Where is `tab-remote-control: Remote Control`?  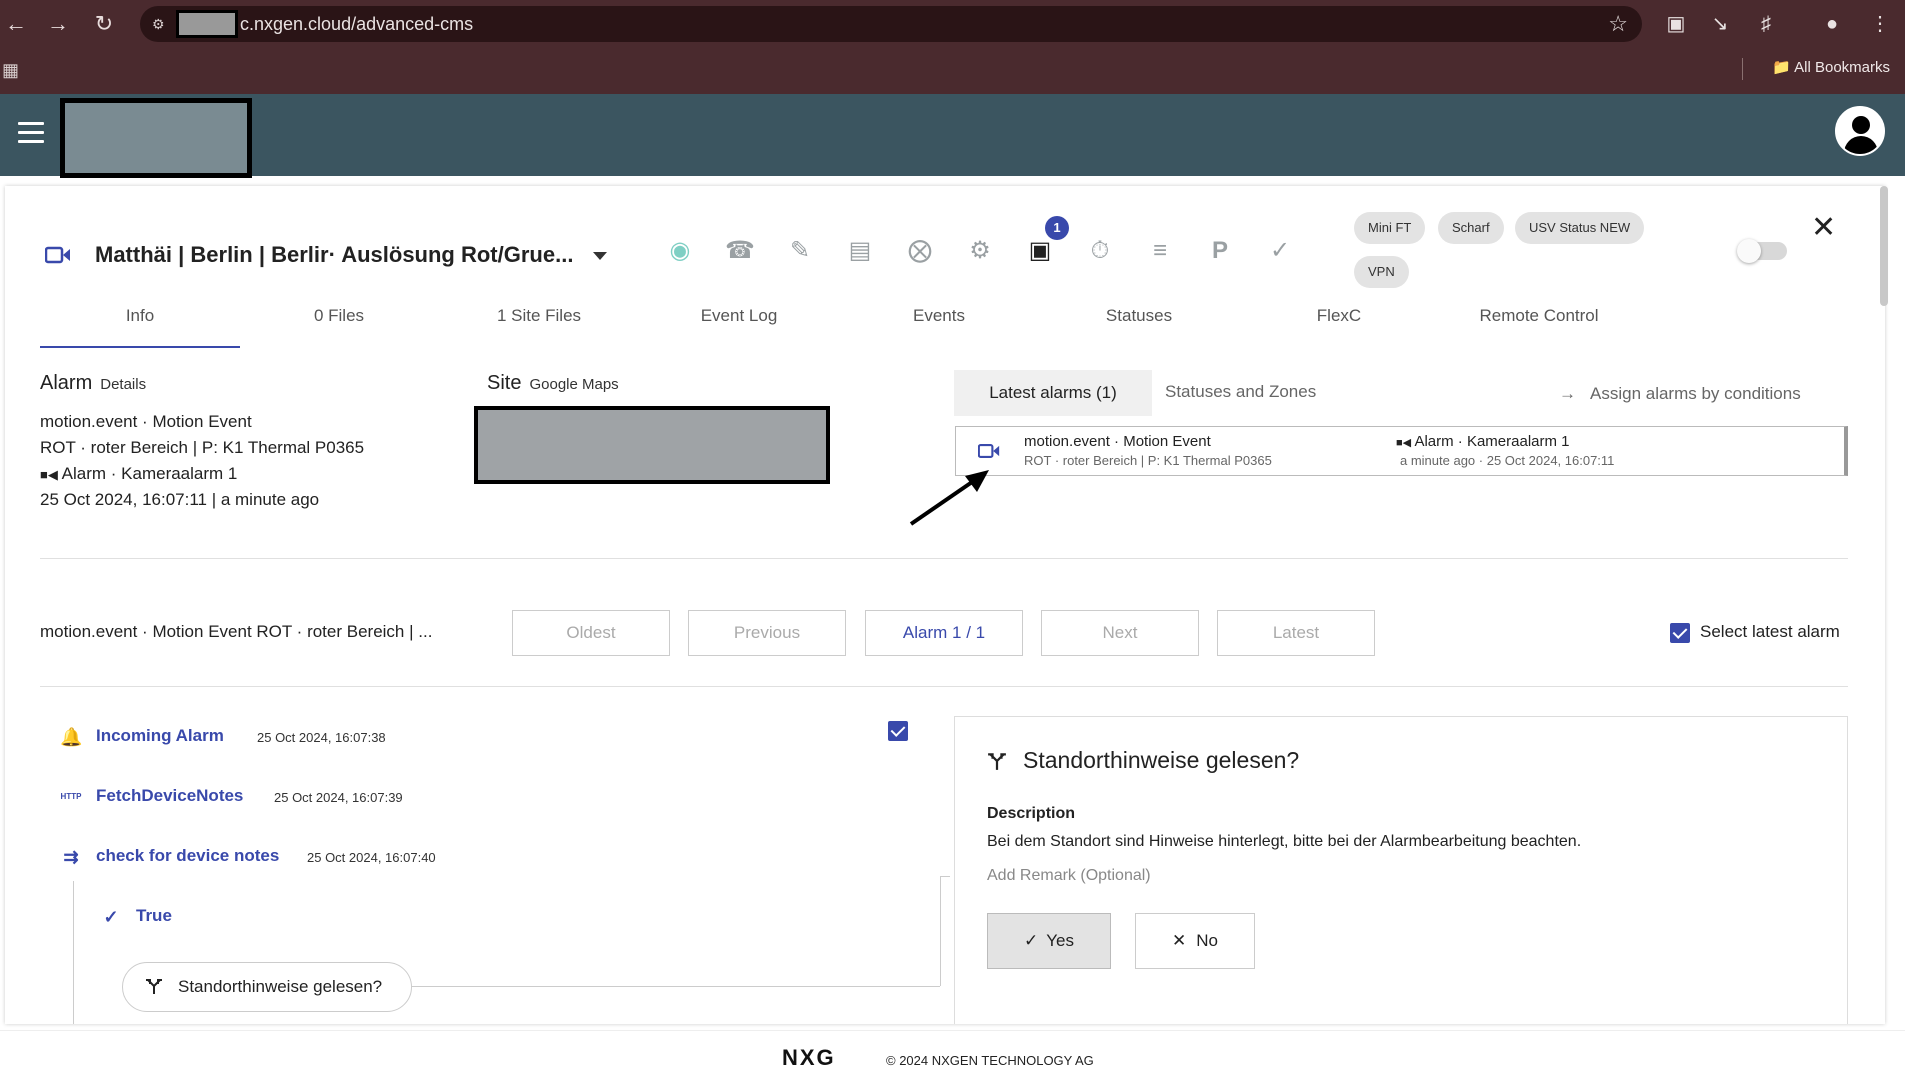 tab-remote-control: Remote Control is located at coordinates (1539, 316).